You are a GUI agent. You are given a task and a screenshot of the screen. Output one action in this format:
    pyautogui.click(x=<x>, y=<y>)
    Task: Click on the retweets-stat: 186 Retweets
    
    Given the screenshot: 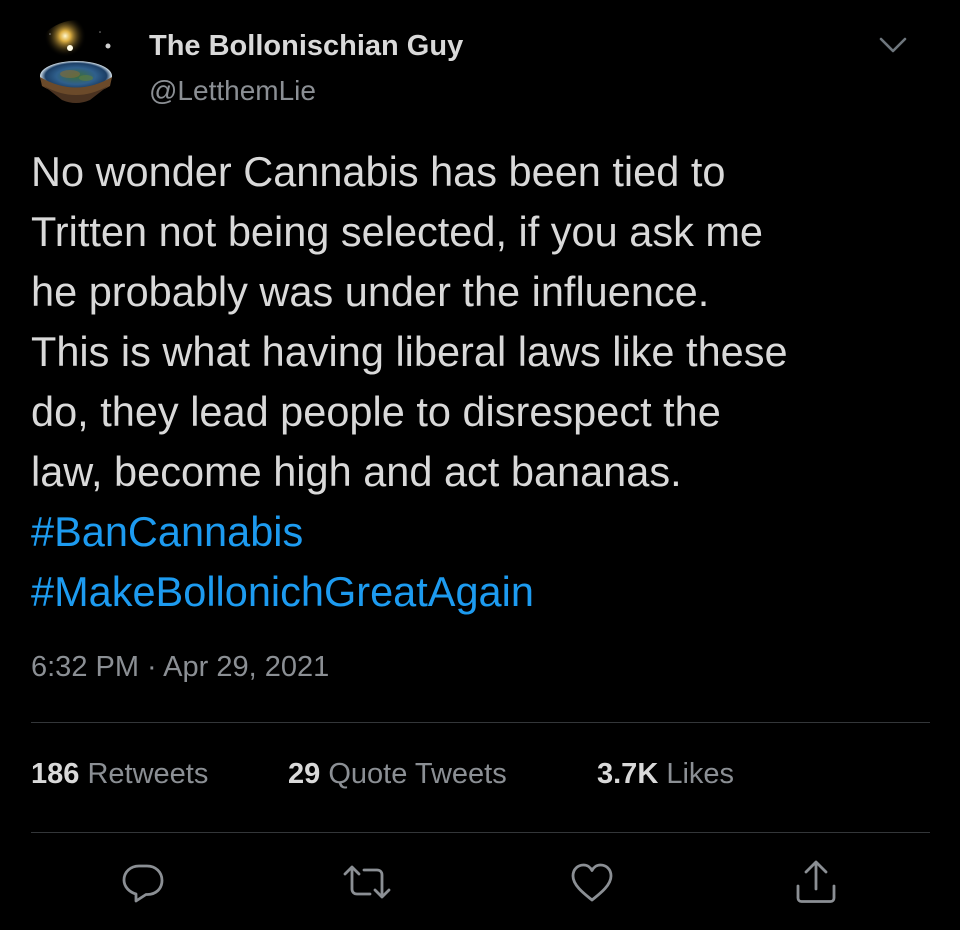 What is the action you would take?
    pyautogui.click(x=119, y=774)
    